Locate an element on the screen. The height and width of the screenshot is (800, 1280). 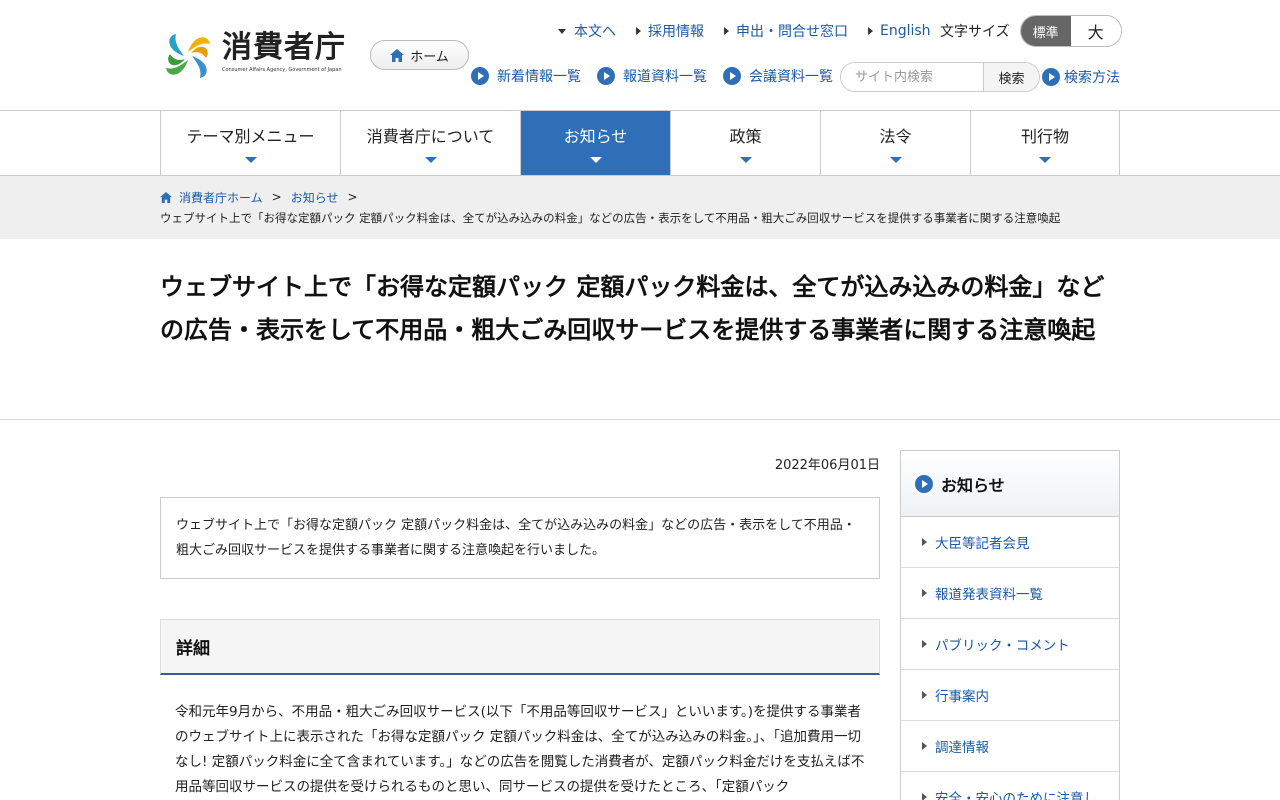
util-link-recruit: 採用情報 is located at coordinates (670, 31).